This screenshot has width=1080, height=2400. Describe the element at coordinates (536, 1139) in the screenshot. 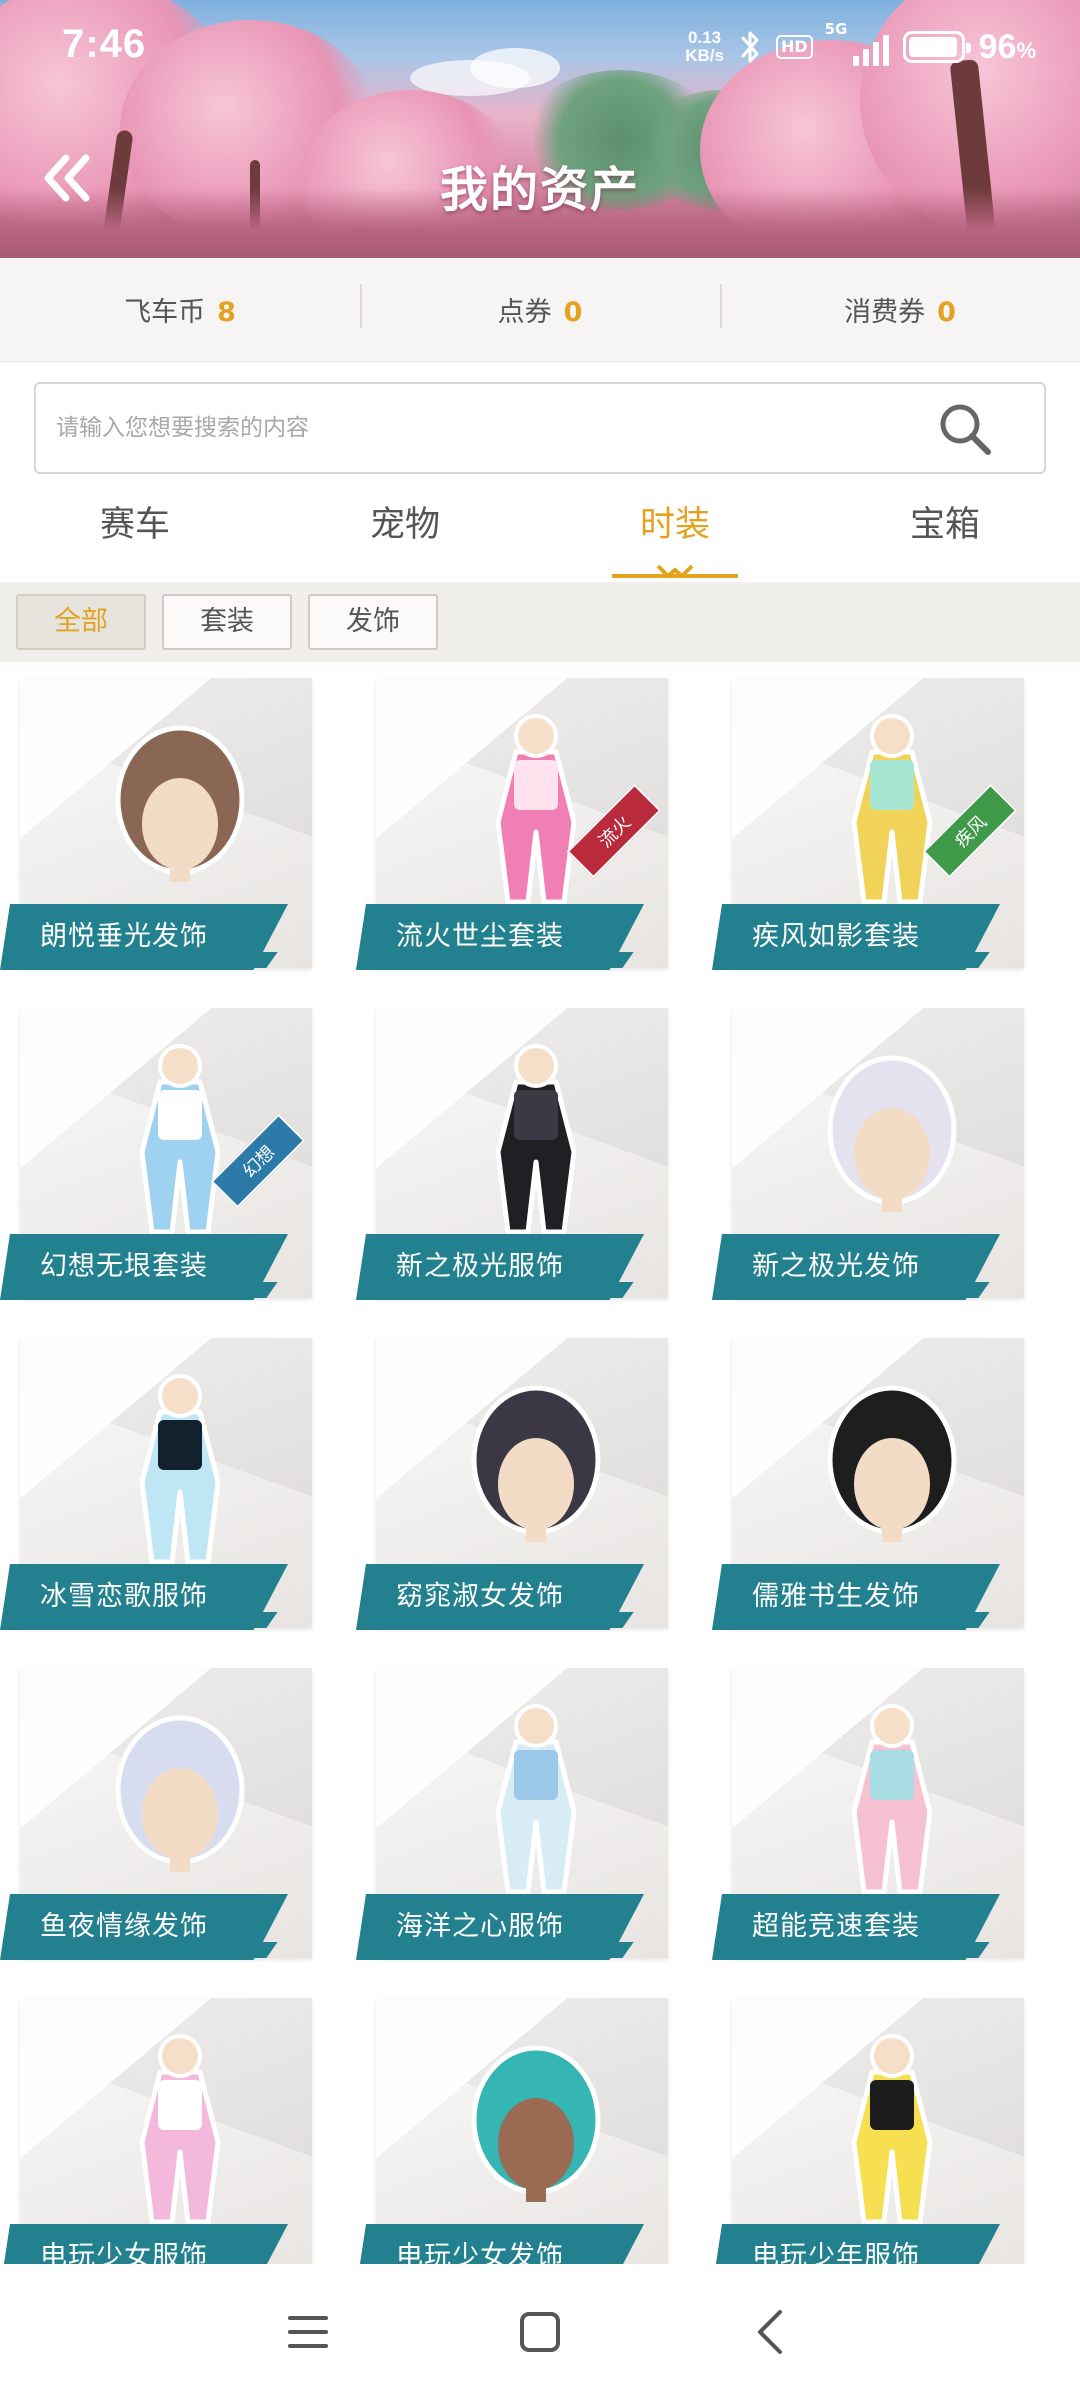

I see `black-suit-icon` at that location.